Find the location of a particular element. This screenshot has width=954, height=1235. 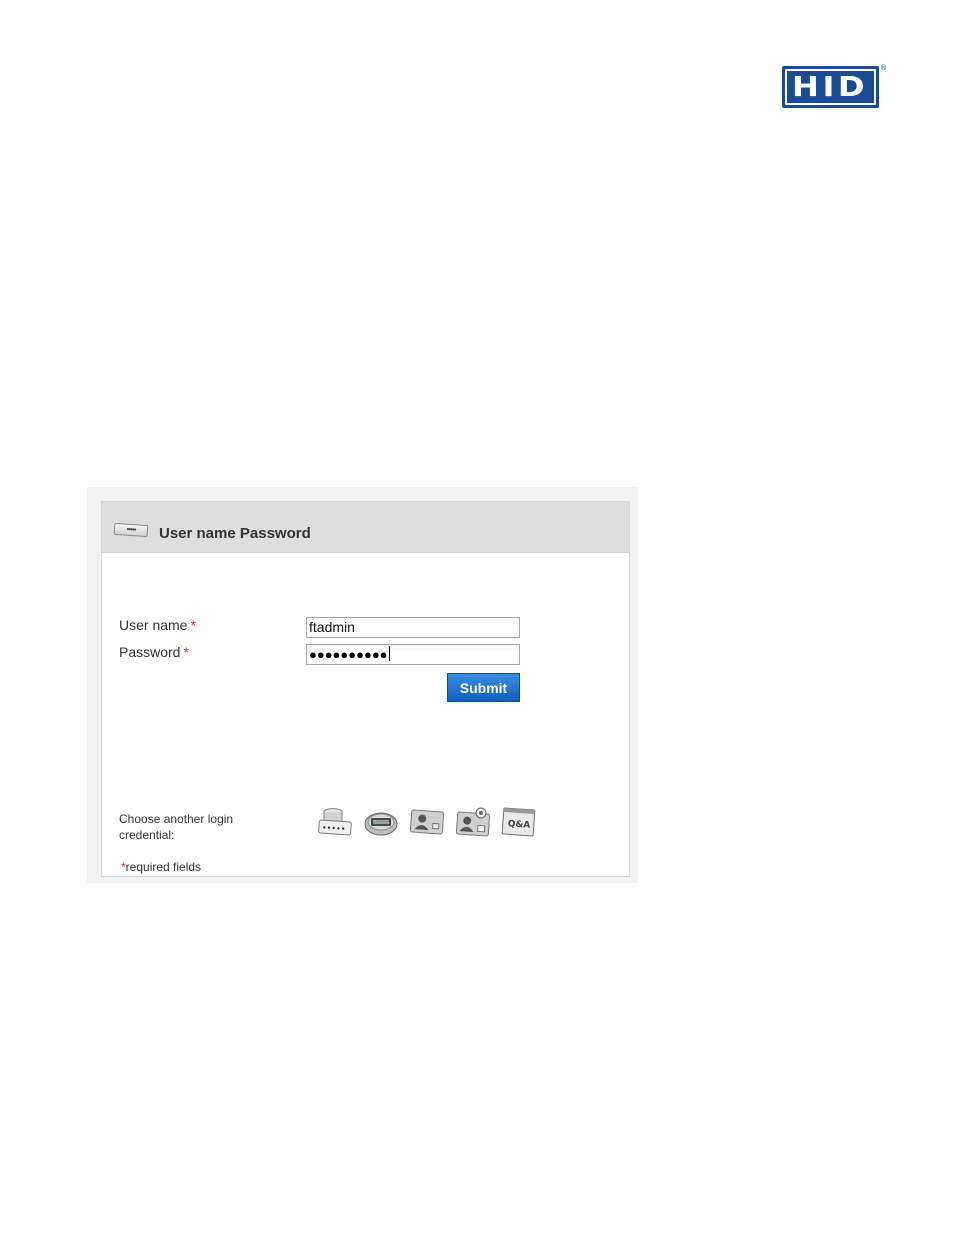

password-label-text: Password is located at coordinates (150, 652).